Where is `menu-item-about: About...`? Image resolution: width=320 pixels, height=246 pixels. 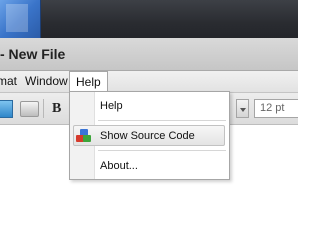 menu-item-about: About... is located at coordinates (149, 166).